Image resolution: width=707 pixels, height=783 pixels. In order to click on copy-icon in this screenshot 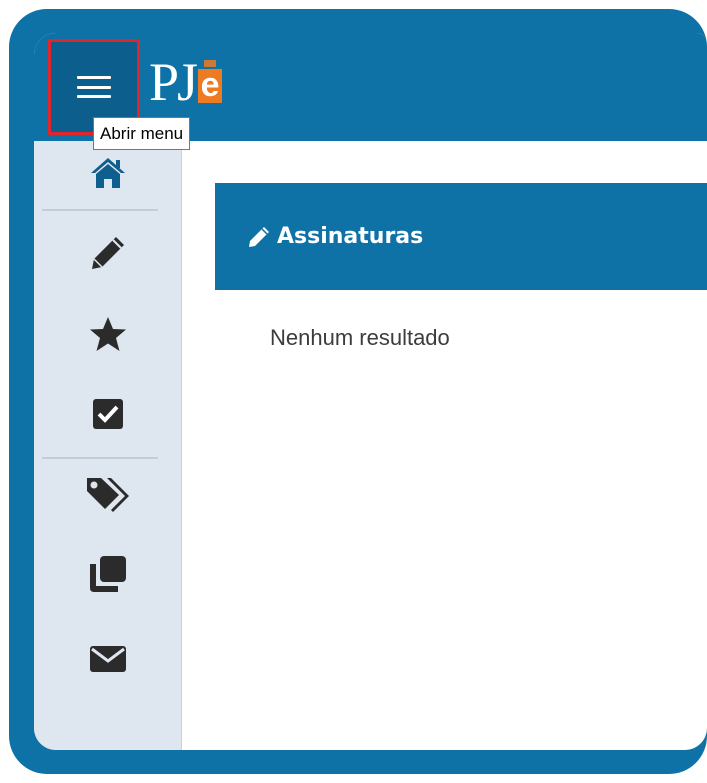, I will do `click(108, 574)`.